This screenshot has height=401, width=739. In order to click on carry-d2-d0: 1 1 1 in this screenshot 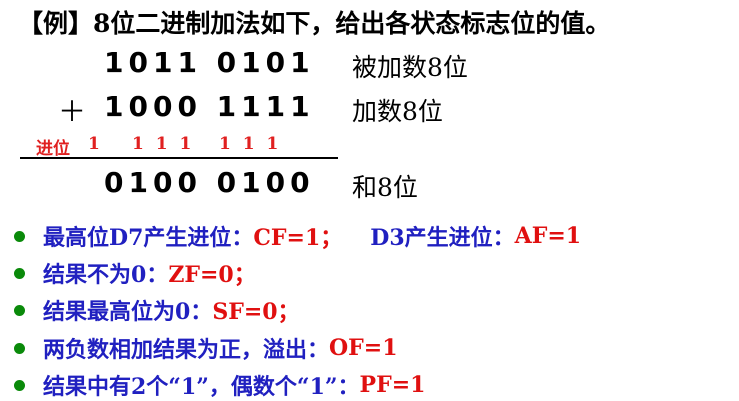, I will do `click(249, 144)`.